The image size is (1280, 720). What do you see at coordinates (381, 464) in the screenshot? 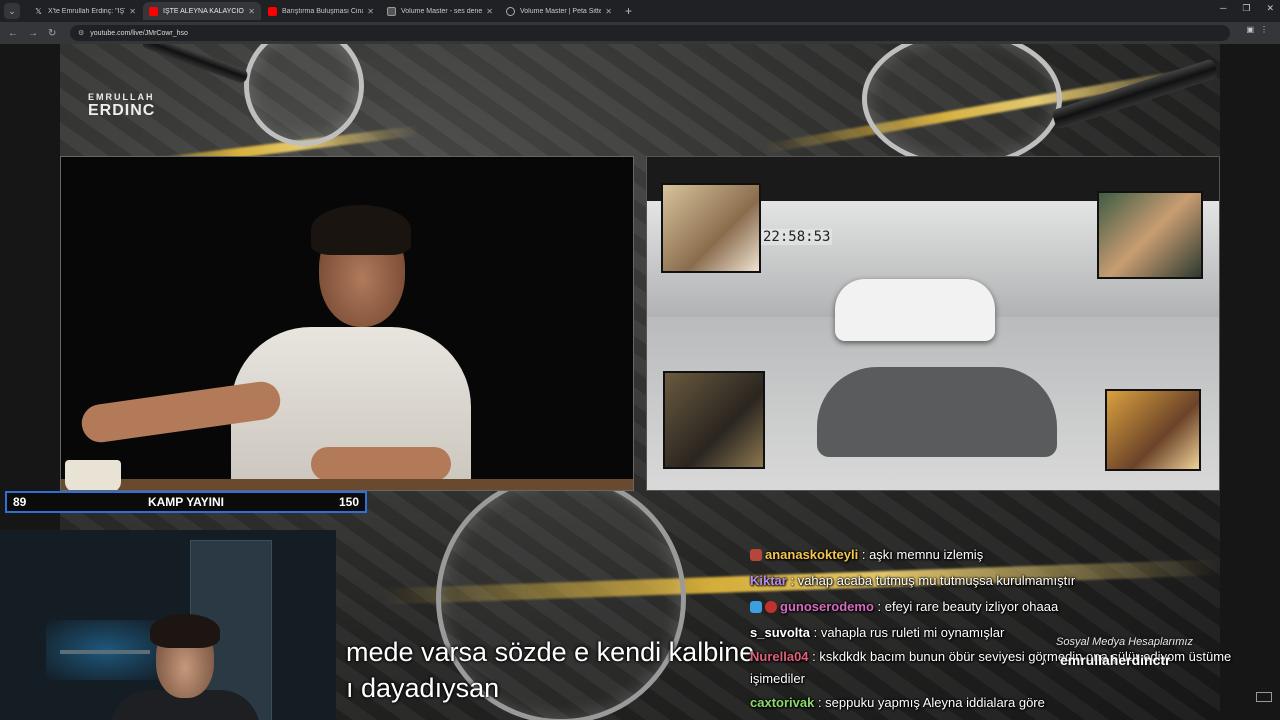
I see `host-arm` at bounding box center [381, 464].